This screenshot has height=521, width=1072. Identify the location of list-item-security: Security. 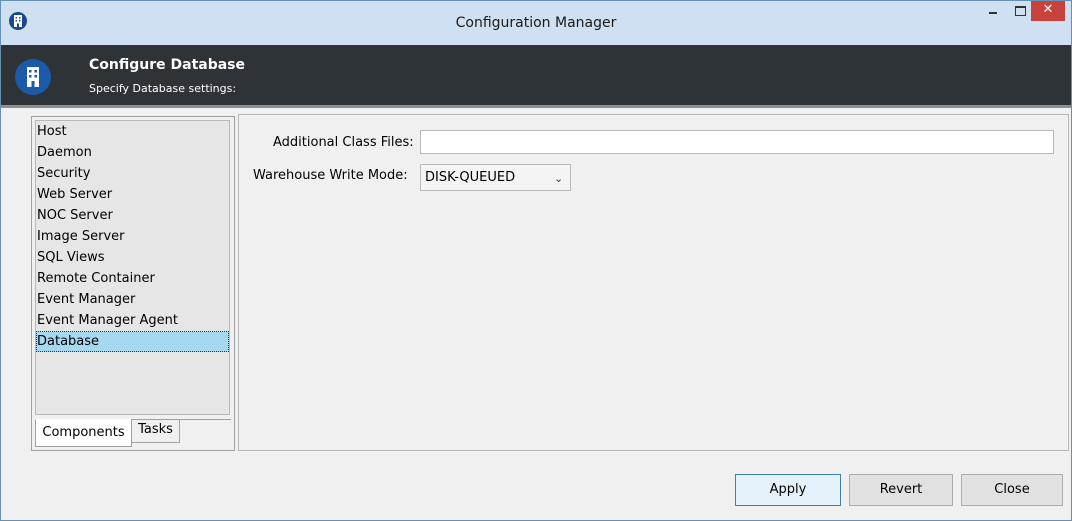
(132, 173).